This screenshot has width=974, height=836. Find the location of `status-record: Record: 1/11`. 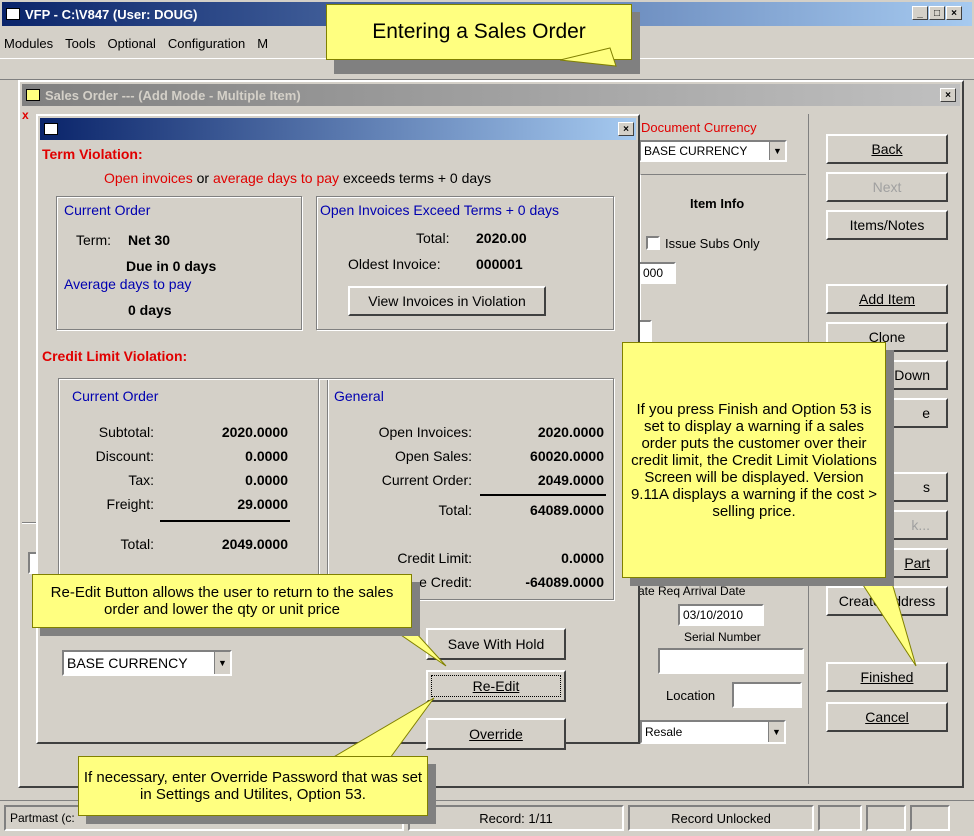

status-record: Record: 1/11 is located at coordinates (516, 818).